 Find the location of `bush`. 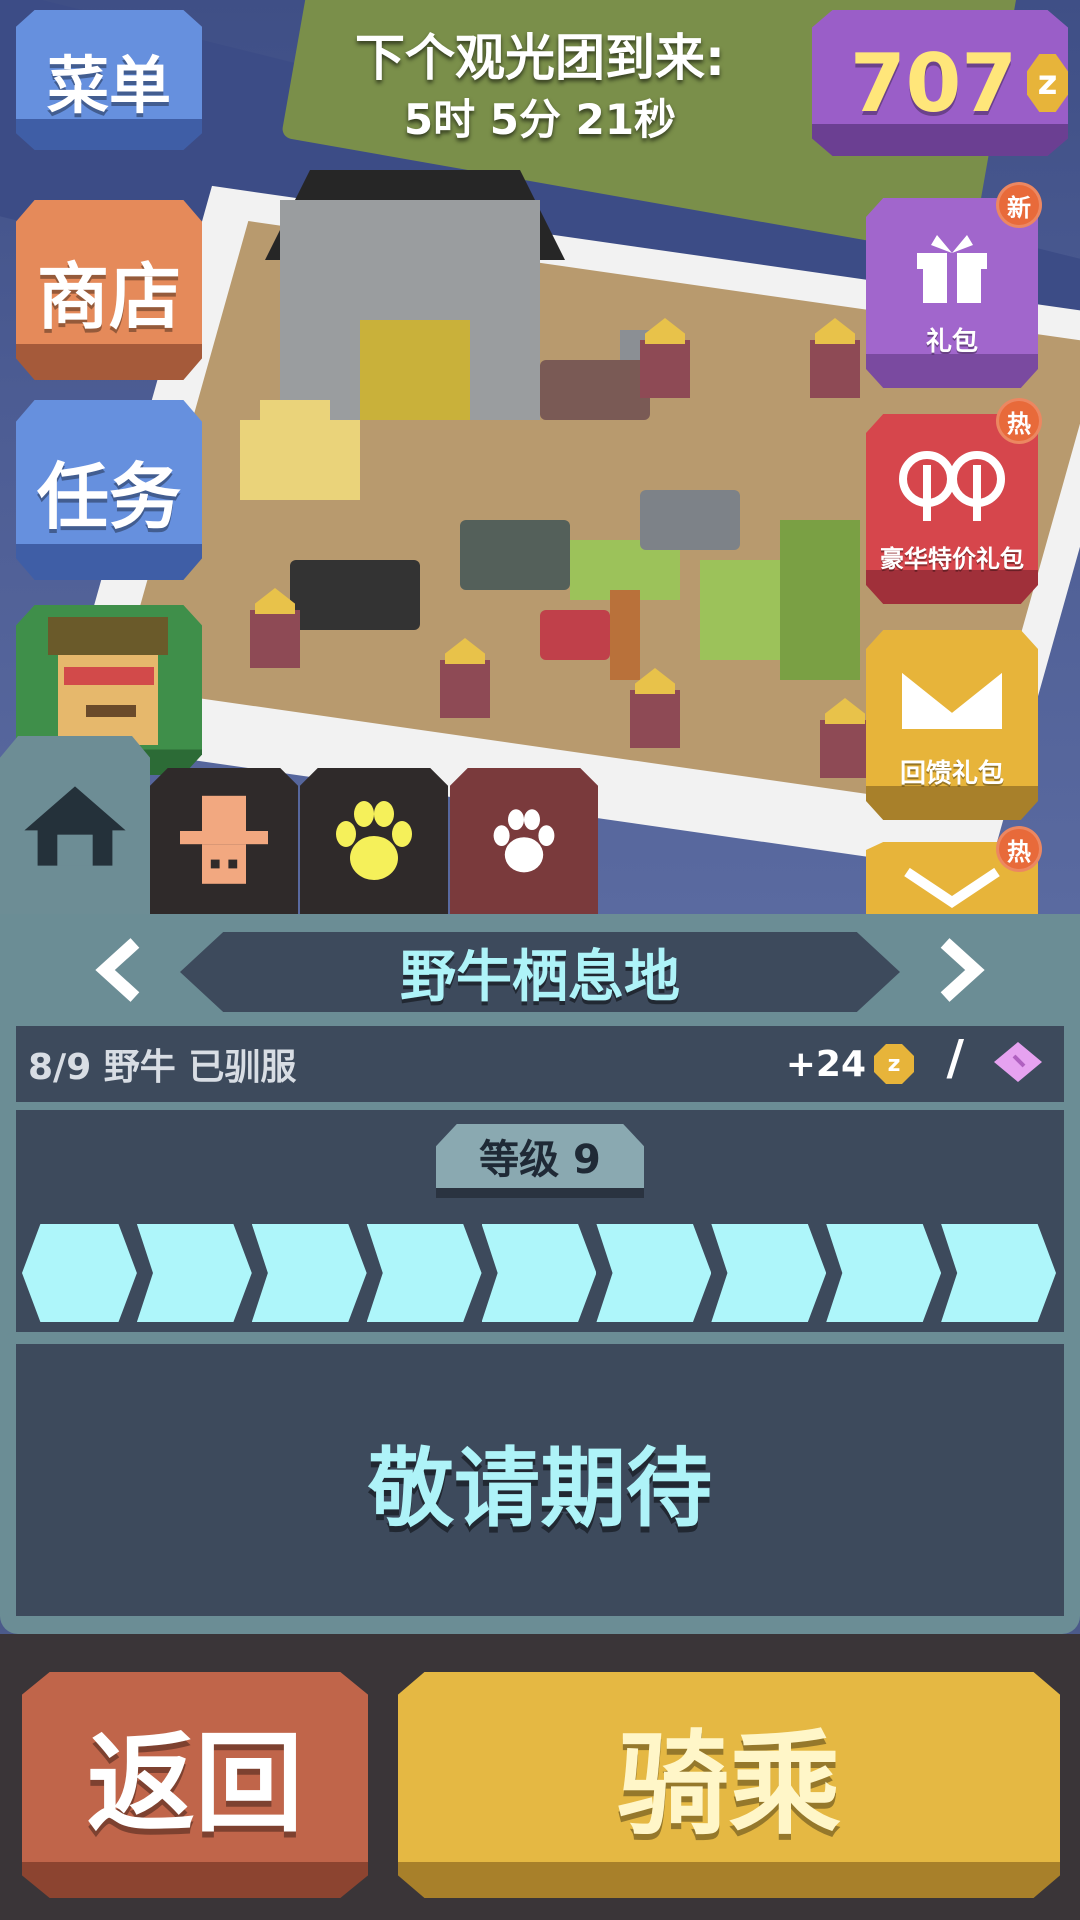

bush is located at coordinates (820, 600).